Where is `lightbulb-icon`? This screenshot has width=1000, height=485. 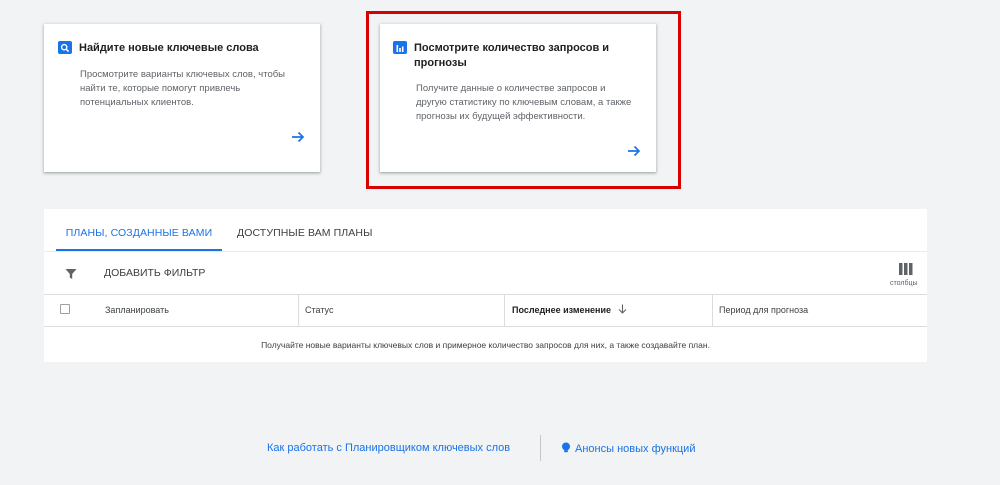 lightbulb-icon is located at coordinates (566, 447).